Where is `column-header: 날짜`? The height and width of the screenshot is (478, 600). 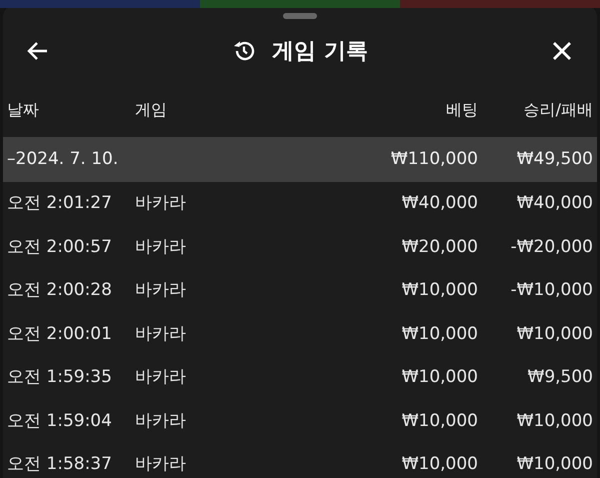
column-header: 날짜 is located at coordinates (23, 110).